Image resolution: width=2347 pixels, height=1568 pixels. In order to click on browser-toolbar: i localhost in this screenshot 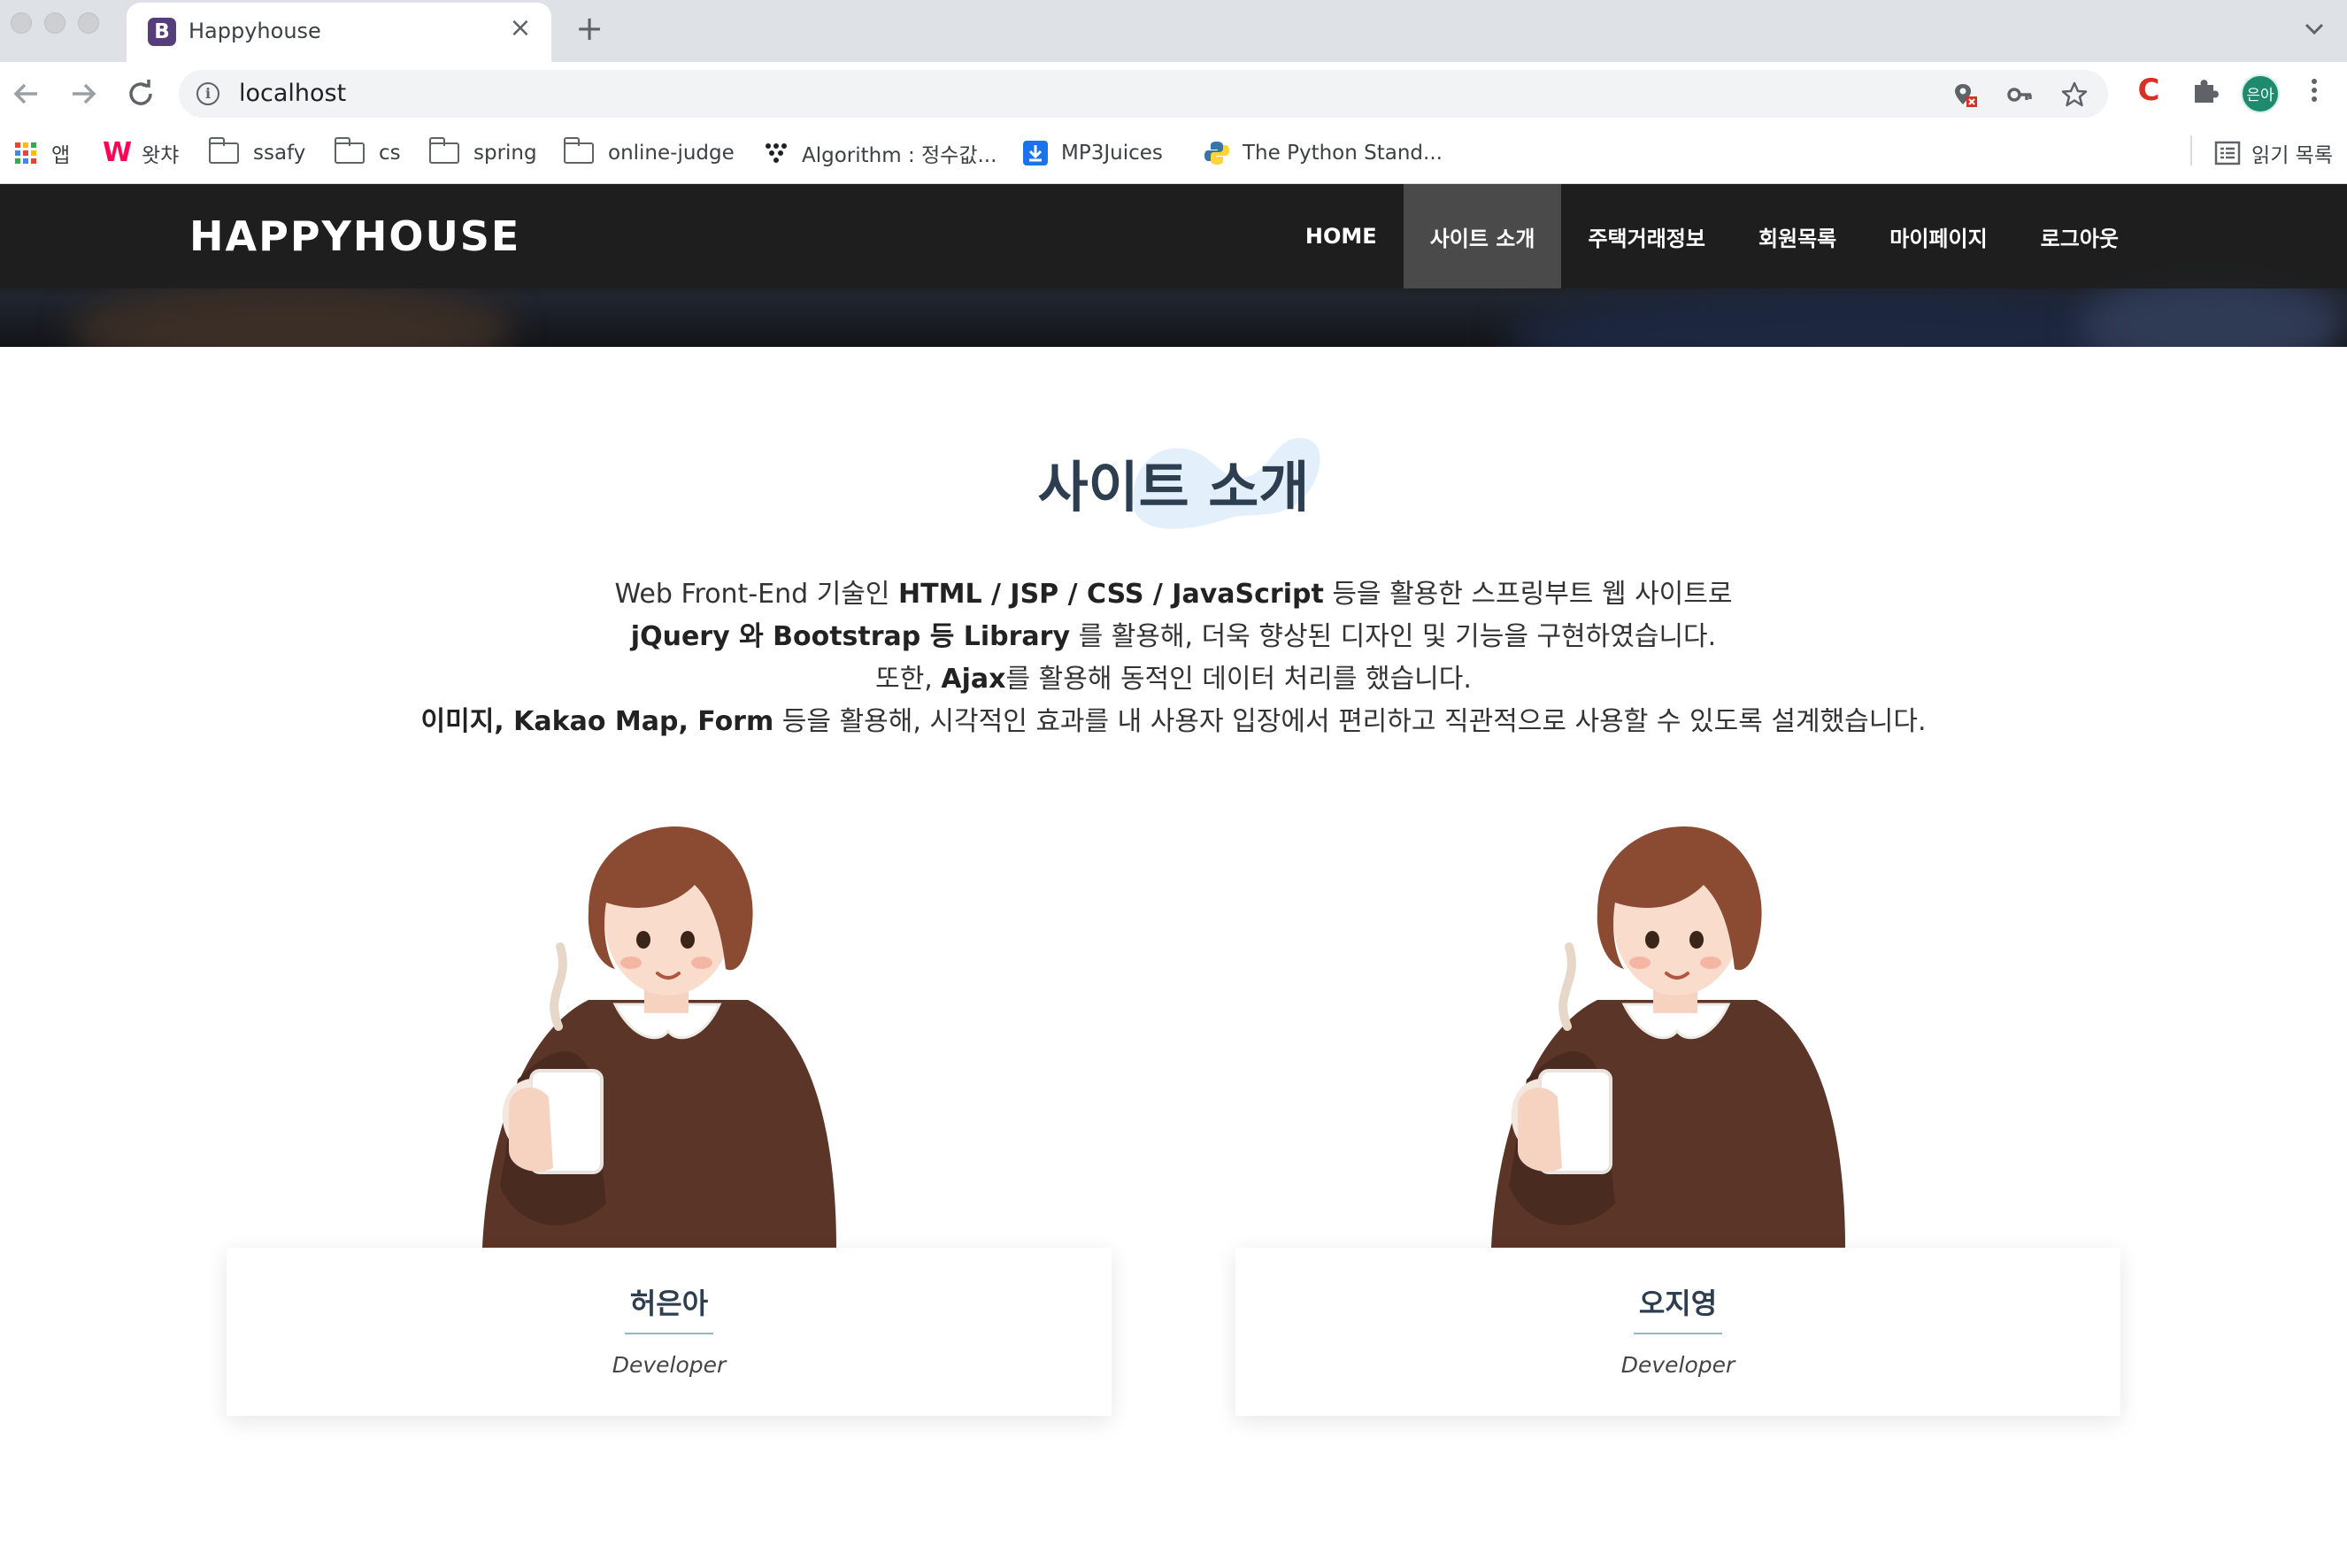, I will do `click(1173, 94)`.